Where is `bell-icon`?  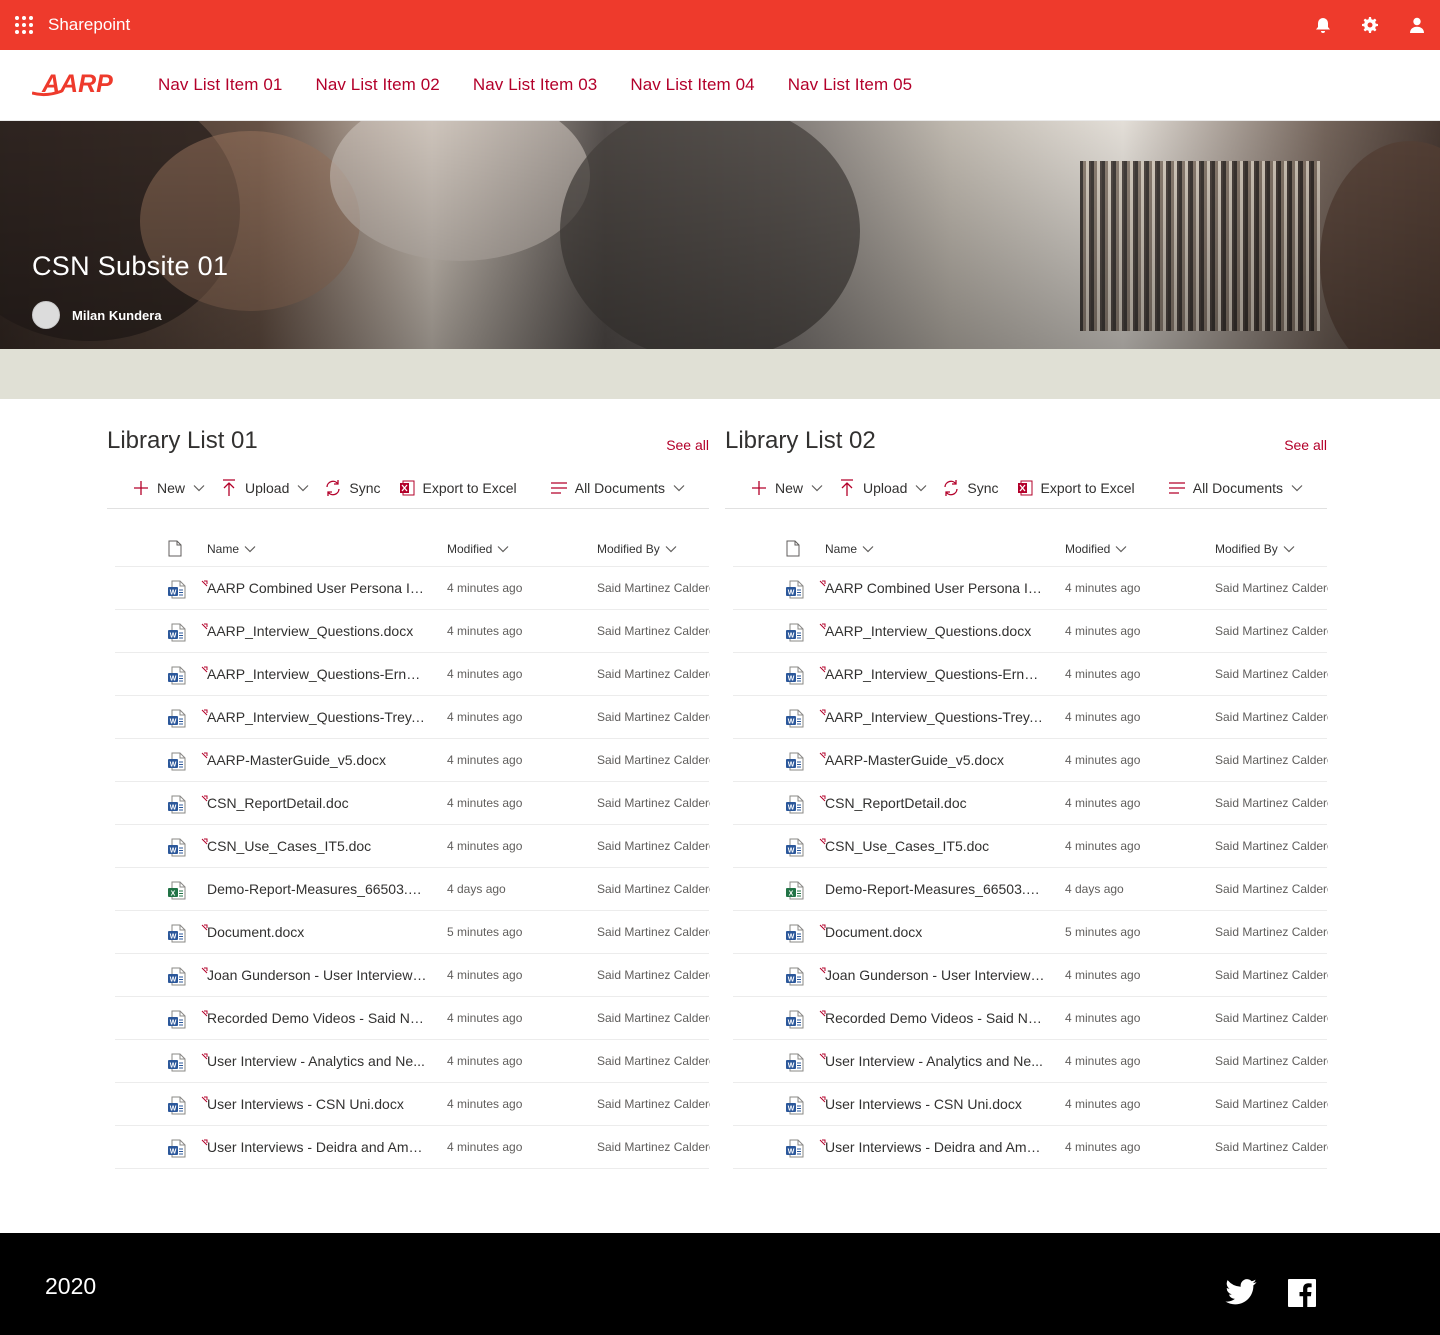 bell-icon is located at coordinates (1322, 25).